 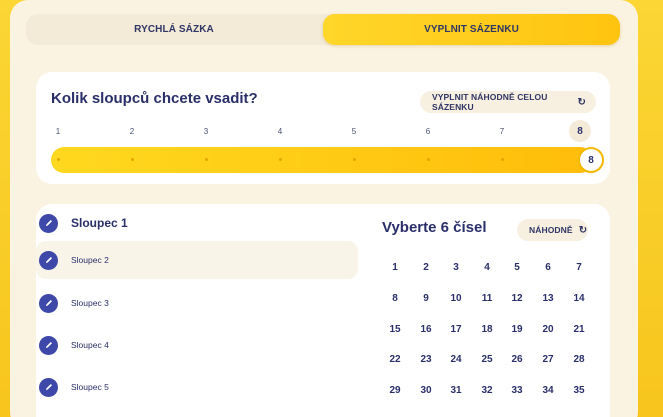 I want to click on number-cell: 24, so click(x=456, y=359).